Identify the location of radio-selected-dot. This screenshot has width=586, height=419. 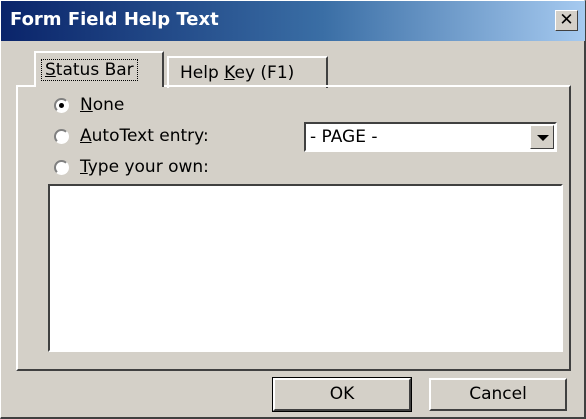
(61, 105).